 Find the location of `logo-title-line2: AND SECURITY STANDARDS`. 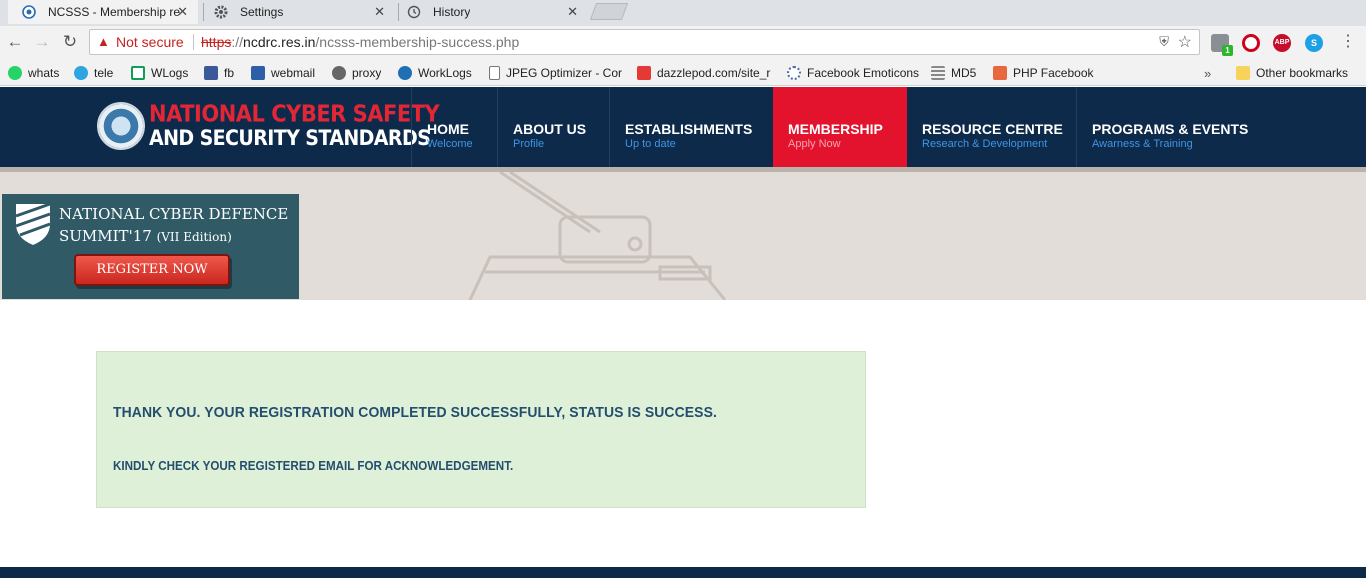

logo-title-line2: AND SECURITY STANDARDS is located at coordinates (290, 138).